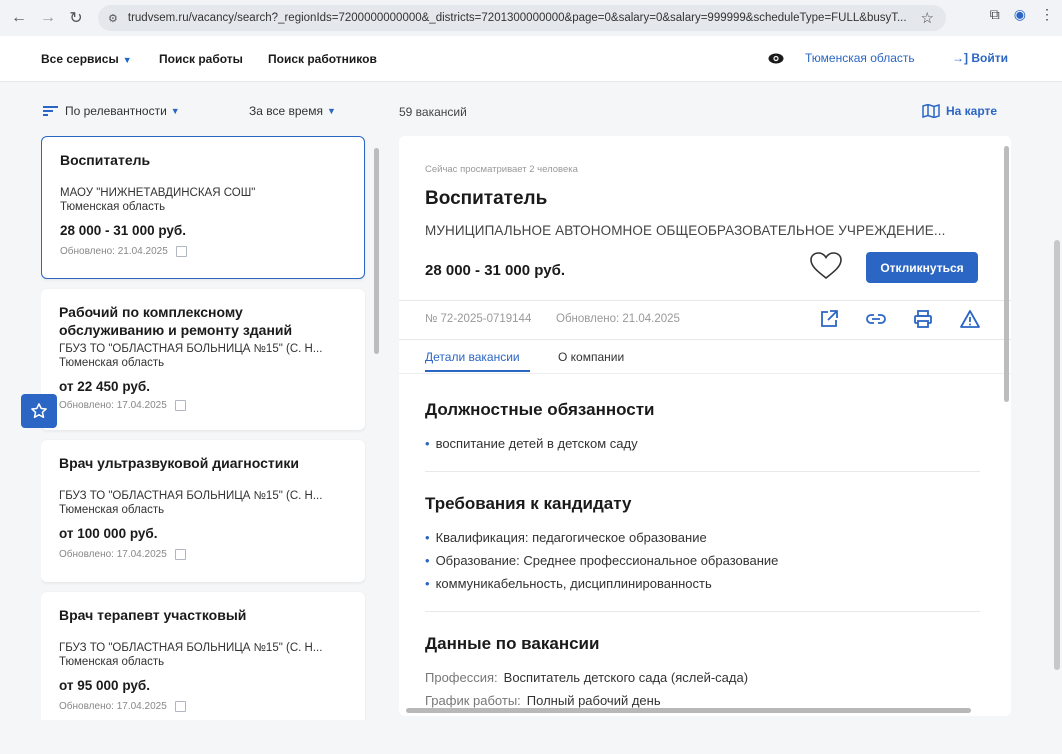 Image resolution: width=1062 pixels, height=754 pixels. I want to click on period-dropdown: За все время ▼, so click(292, 111).